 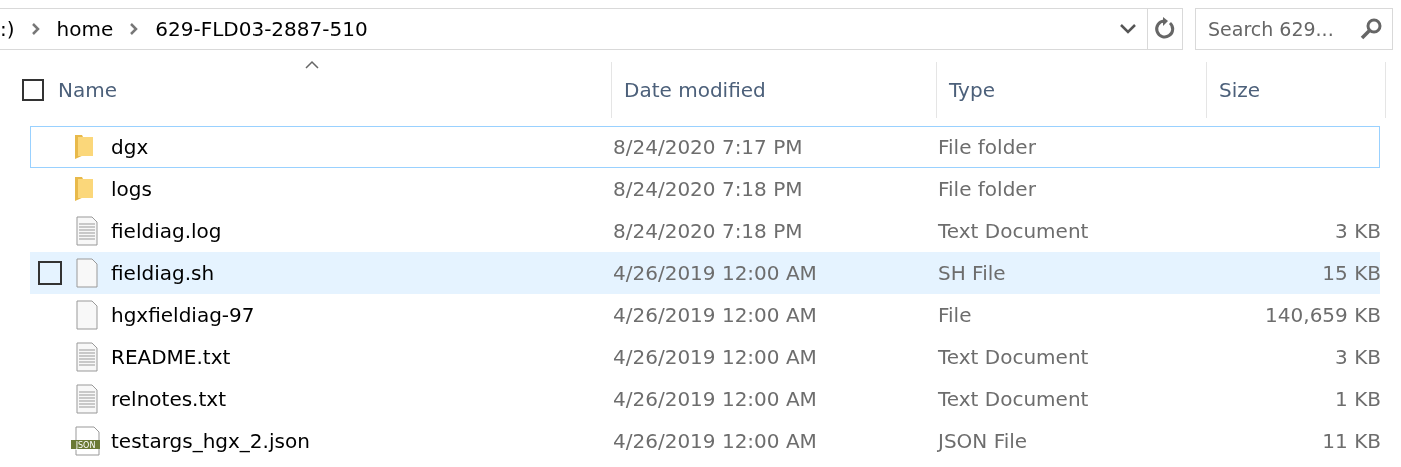 What do you see at coordinates (168, 399) in the screenshot?
I see `file-name: relnotes.txt` at bounding box center [168, 399].